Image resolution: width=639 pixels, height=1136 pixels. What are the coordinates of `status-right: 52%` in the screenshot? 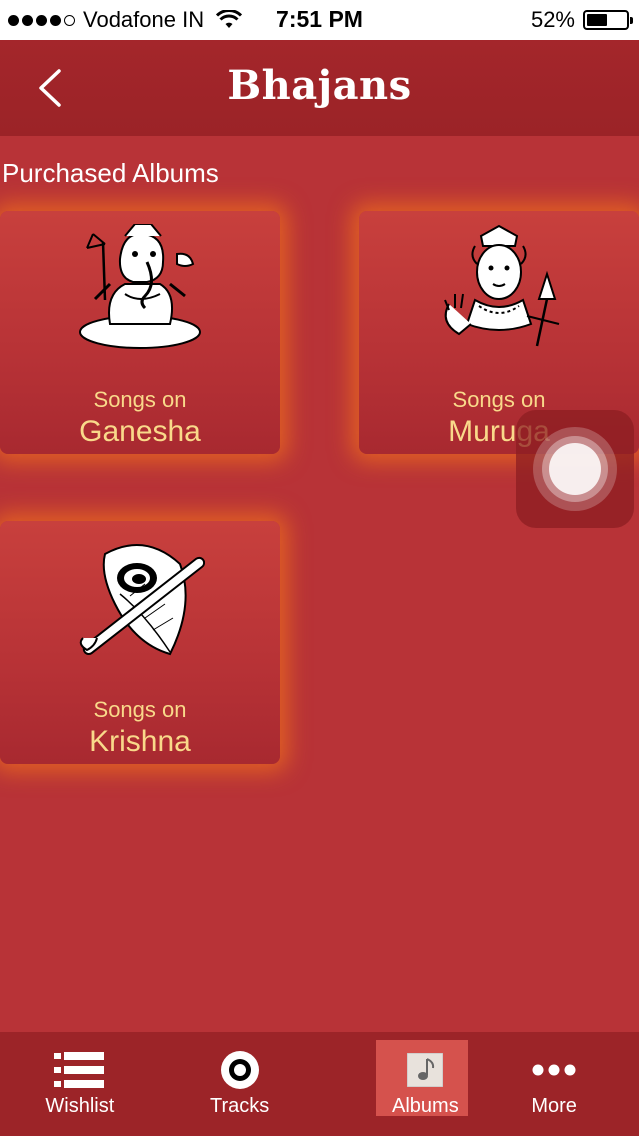 It's located at (581, 20).